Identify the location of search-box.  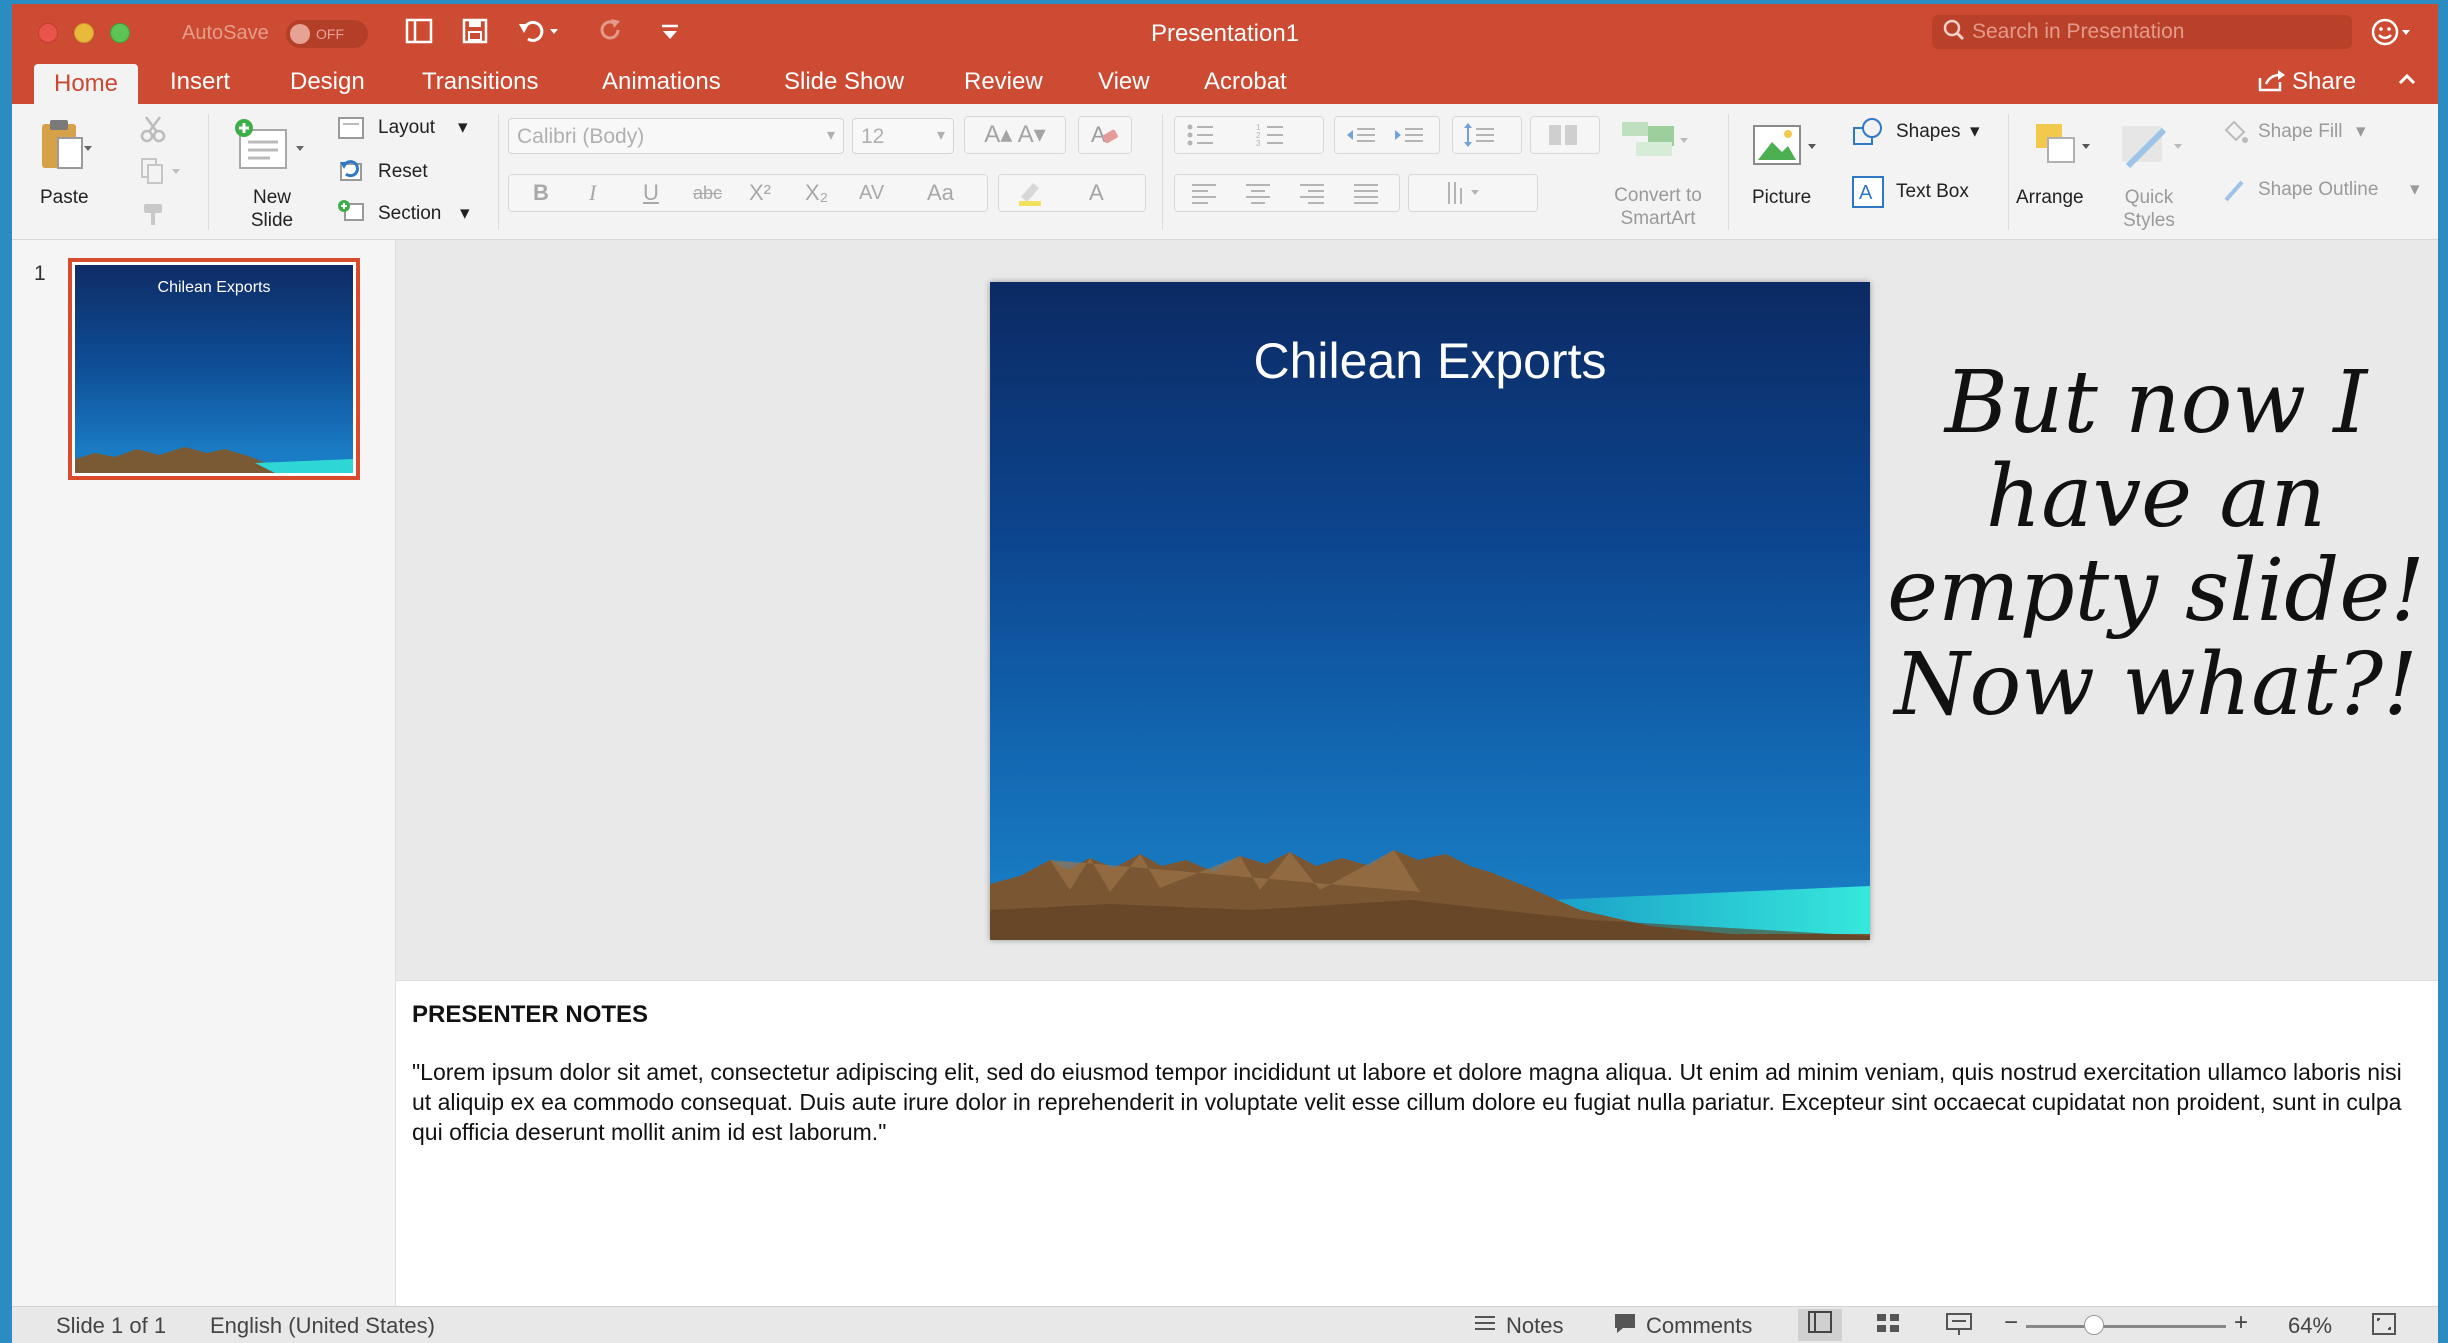
(2142, 32).